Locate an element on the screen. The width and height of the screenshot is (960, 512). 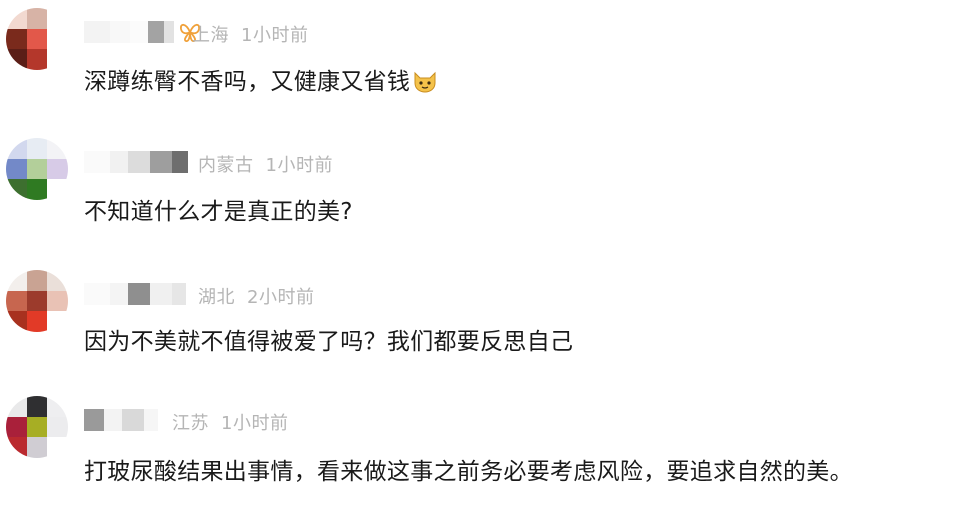
comment-meta: 内蒙古 1小时前 is located at coordinates (265, 164).